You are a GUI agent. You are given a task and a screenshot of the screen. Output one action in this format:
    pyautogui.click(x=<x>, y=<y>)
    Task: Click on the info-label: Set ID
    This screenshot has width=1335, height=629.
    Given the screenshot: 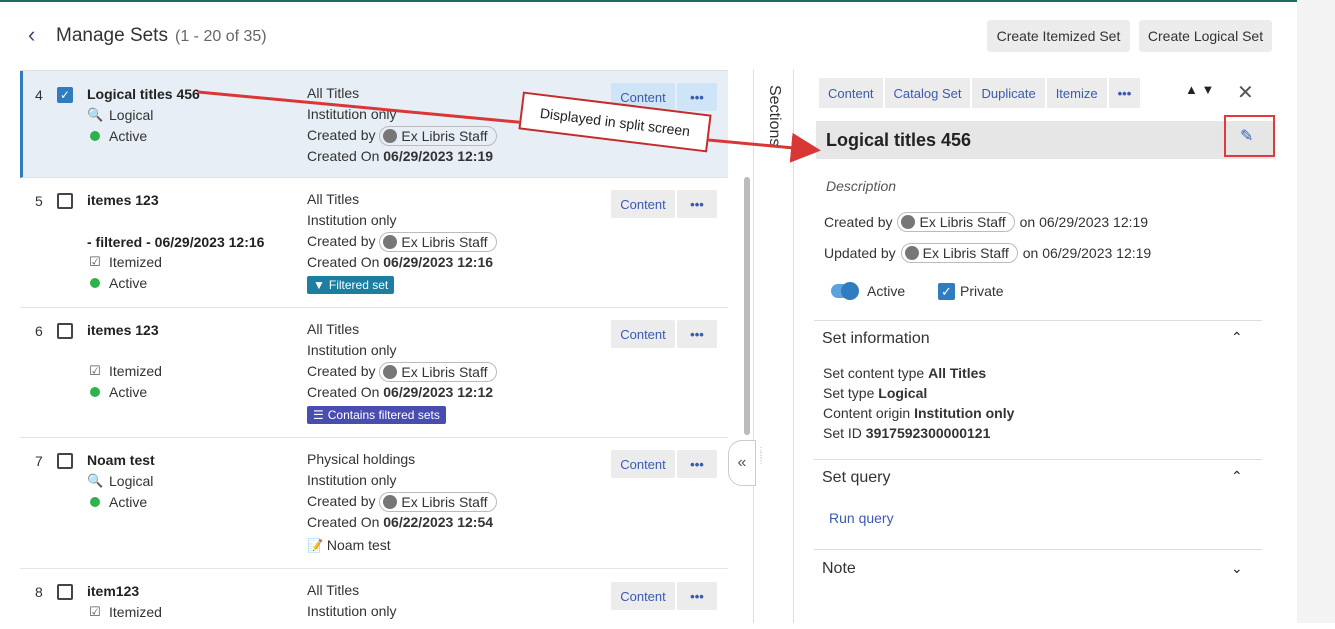 What is the action you would take?
    pyautogui.click(x=842, y=433)
    